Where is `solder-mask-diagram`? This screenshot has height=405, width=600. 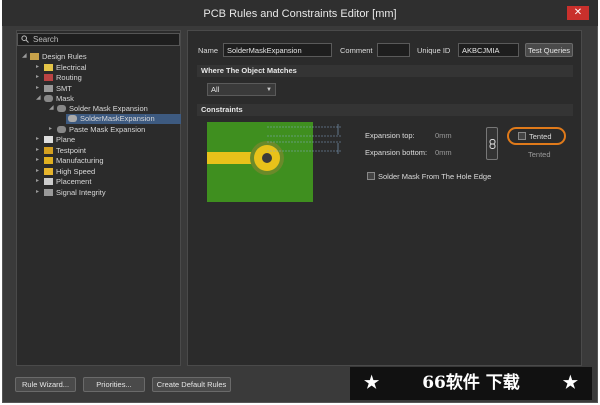
solder-mask-diagram is located at coordinates (274, 162).